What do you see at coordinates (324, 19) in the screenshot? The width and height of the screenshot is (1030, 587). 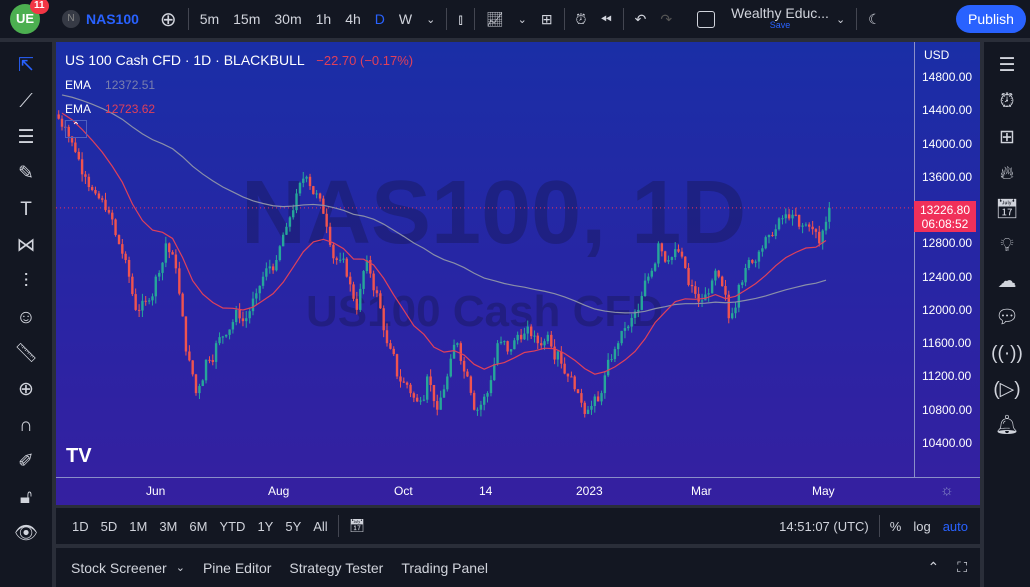 I see `interval-1h: 1h` at bounding box center [324, 19].